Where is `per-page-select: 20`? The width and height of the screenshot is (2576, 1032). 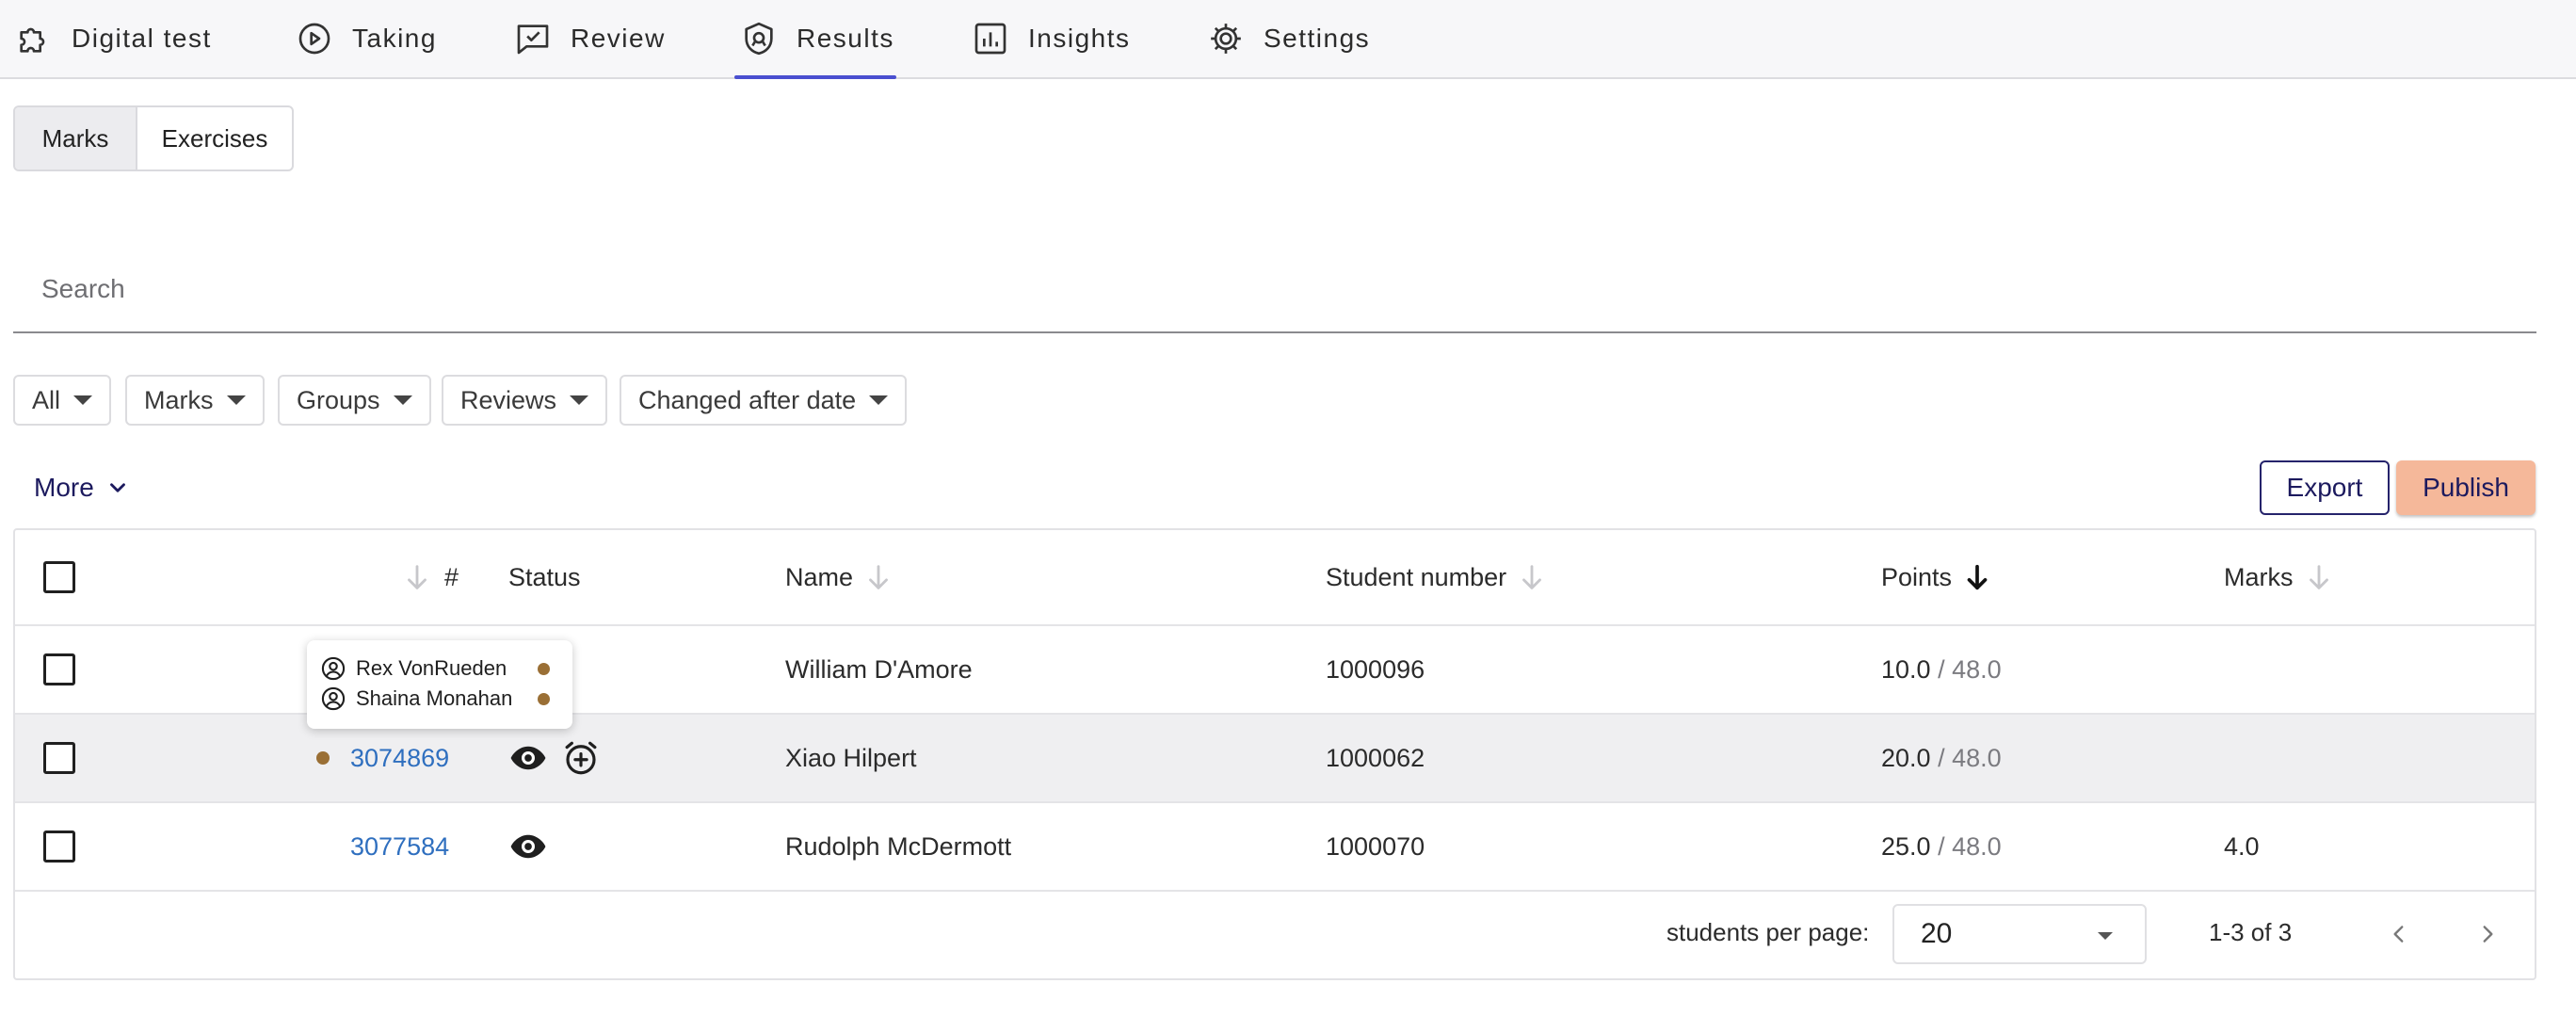 per-page-select: 20 is located at coordinates (2019, 934).